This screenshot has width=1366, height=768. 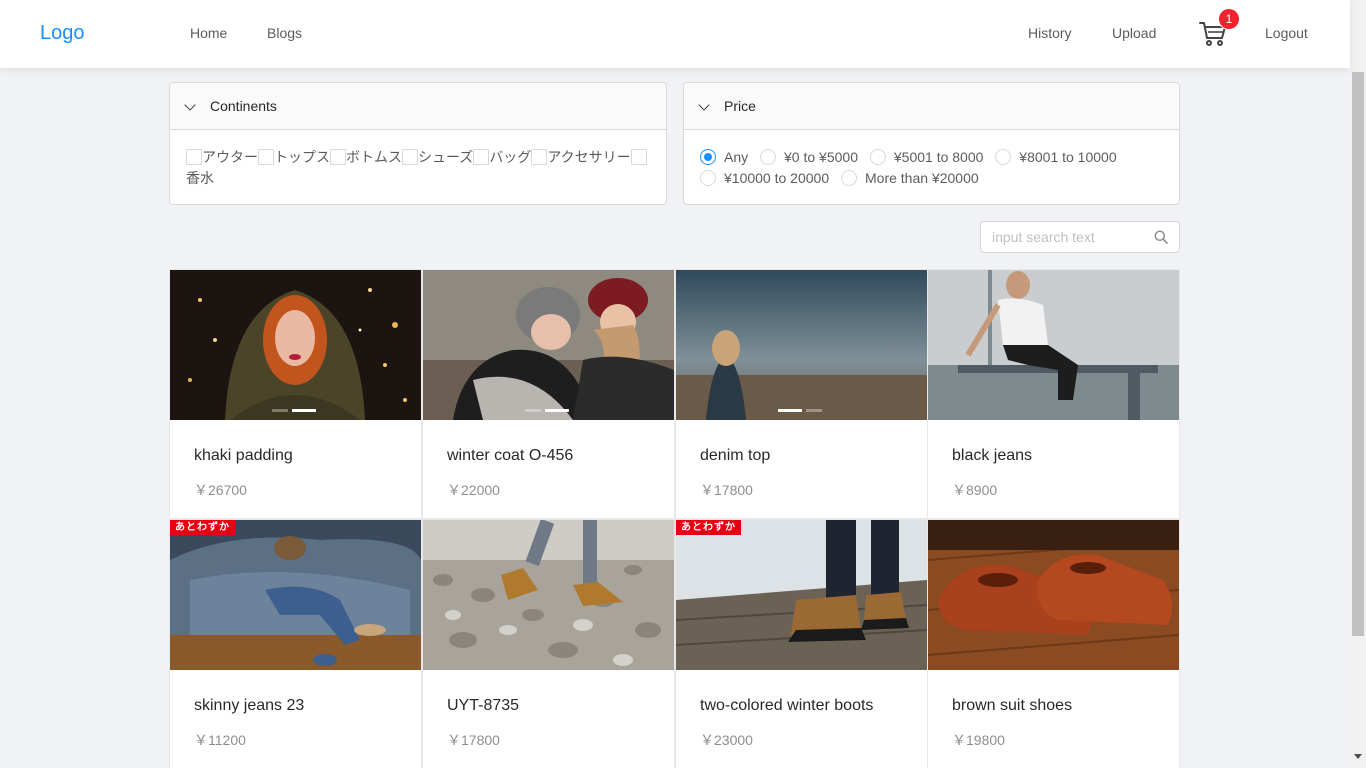 I want to click on product-card: black jeans ￥8900, so click(x=1053, y=394).